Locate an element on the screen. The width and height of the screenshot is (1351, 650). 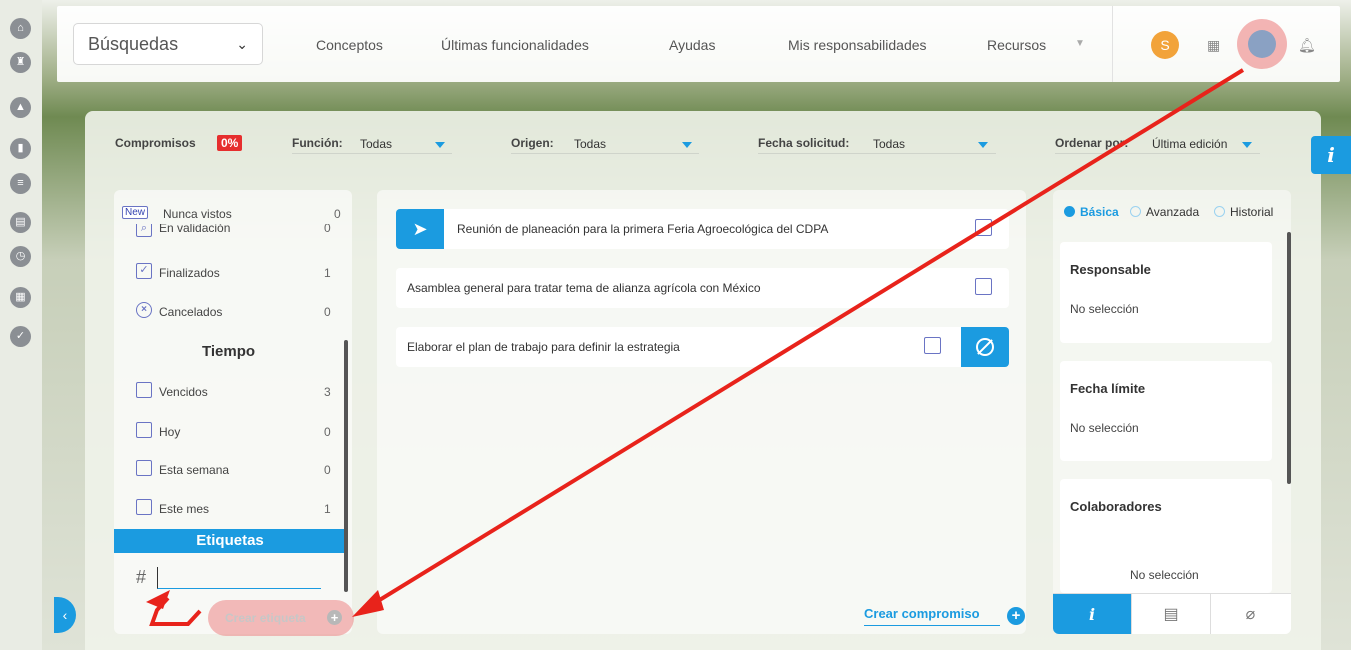
chevron-down-icon: ⌄ is located at coordinates (242, 44).